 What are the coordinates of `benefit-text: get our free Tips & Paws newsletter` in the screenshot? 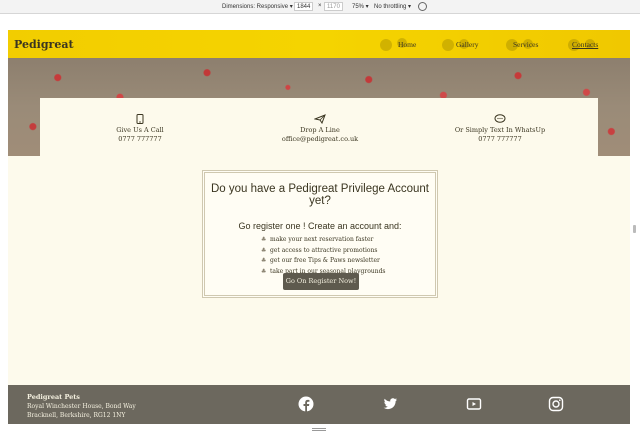 It's located at (325, 260).